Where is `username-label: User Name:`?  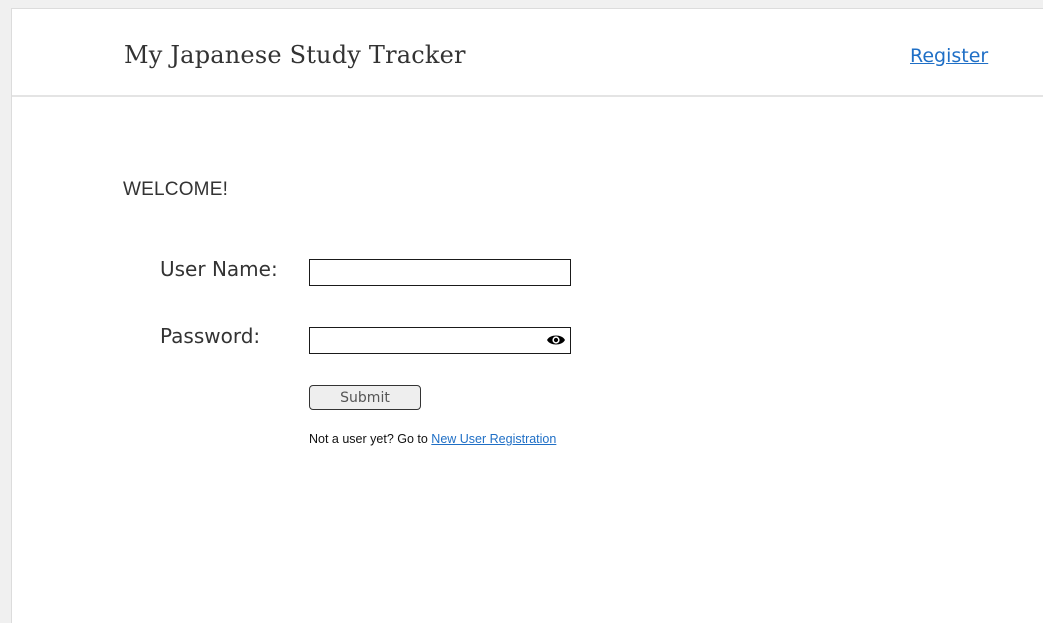
username-label: User Name: is located at coordinates (219, 269).